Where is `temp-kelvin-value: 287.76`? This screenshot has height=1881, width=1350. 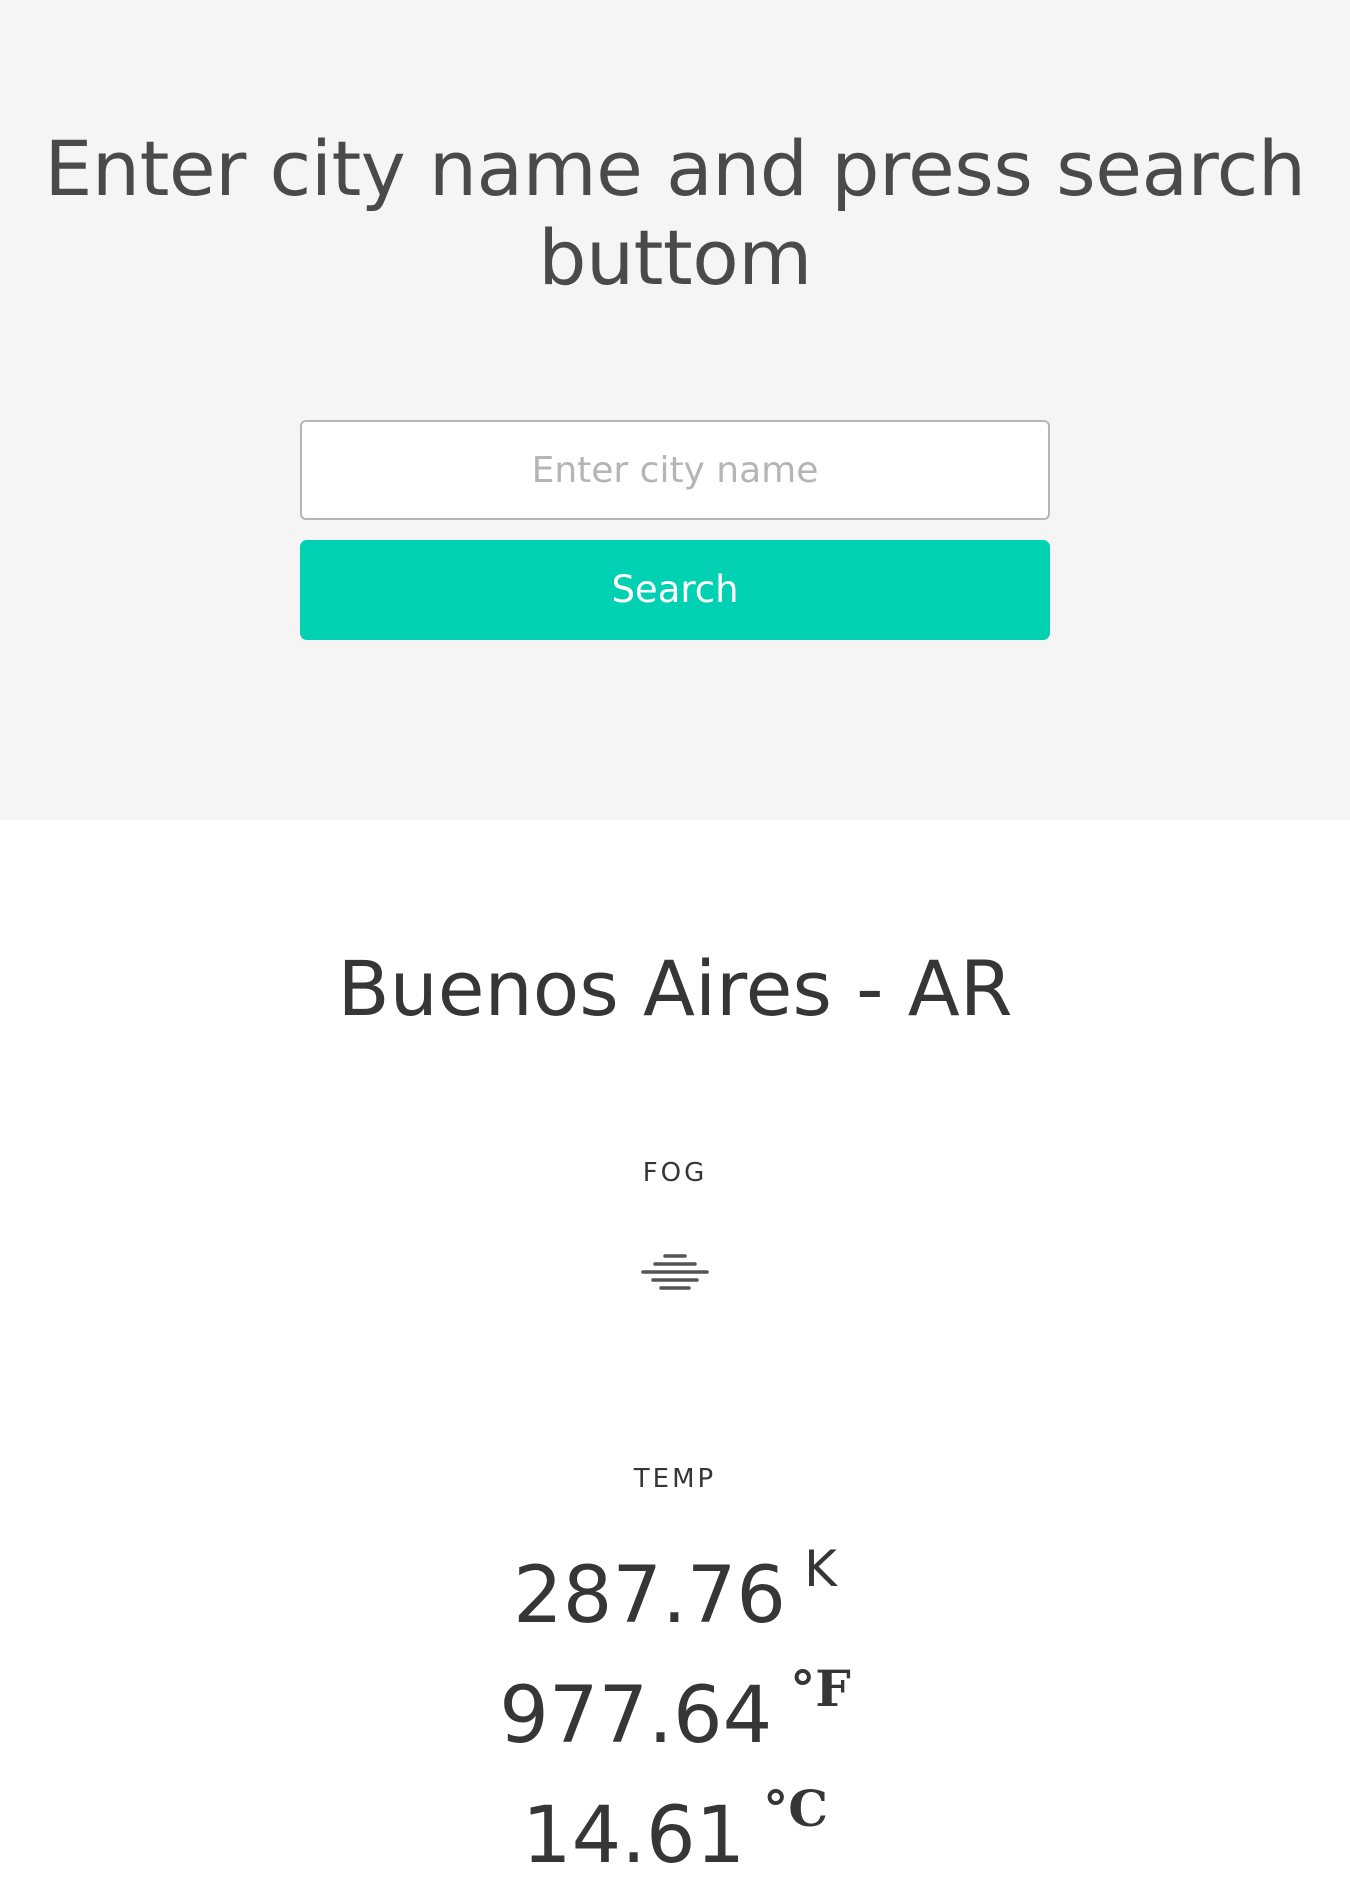
temp-kelvin-value: 287.76 is located at coordinates (650, 1596).